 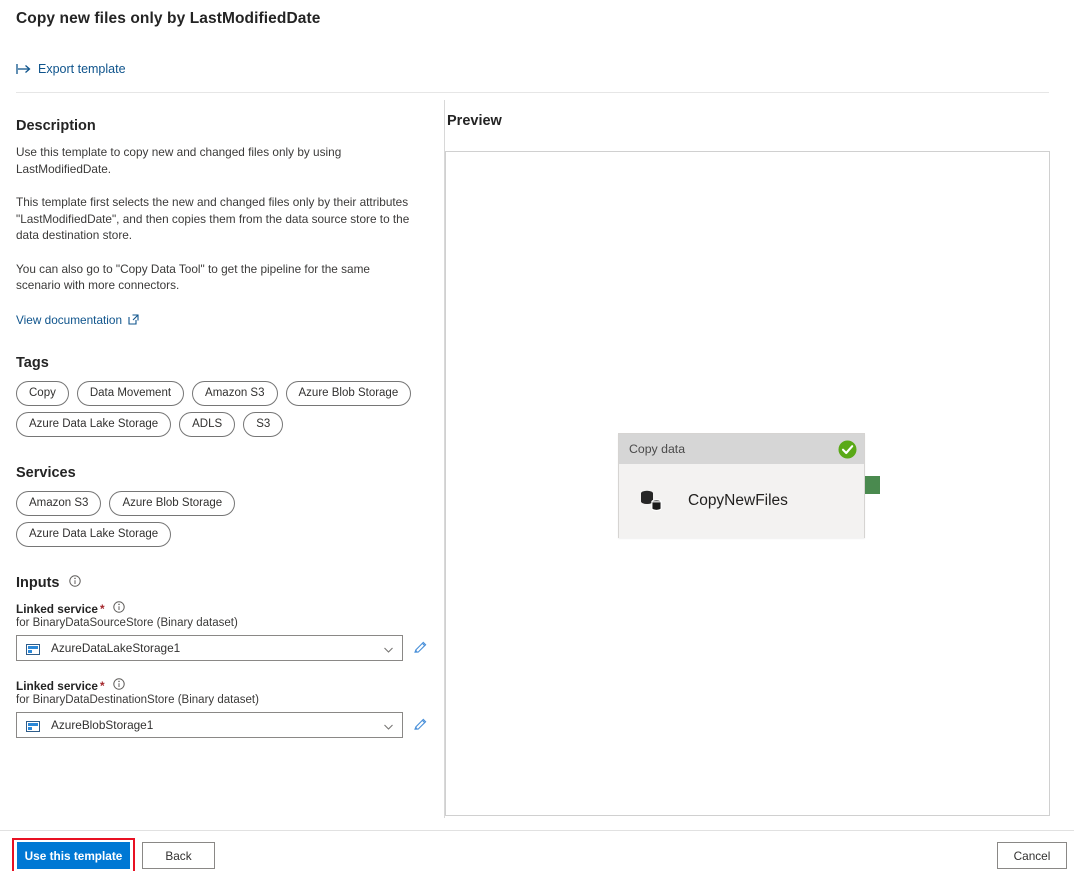 What do you see at coordinates (847, 449) in the screenshot?
I see `green-check-icon` at bounding box center [847, 449].